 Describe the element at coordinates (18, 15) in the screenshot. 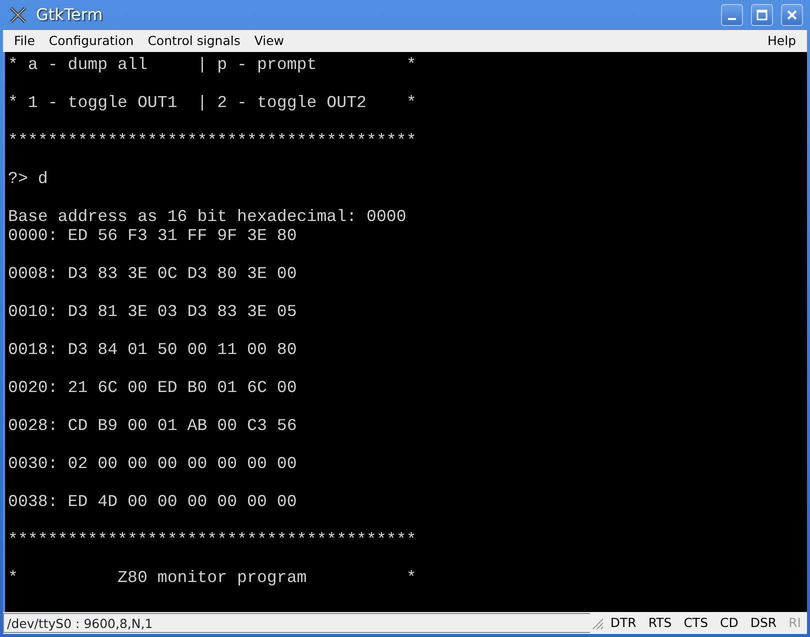

I see `app-icon` at that location.